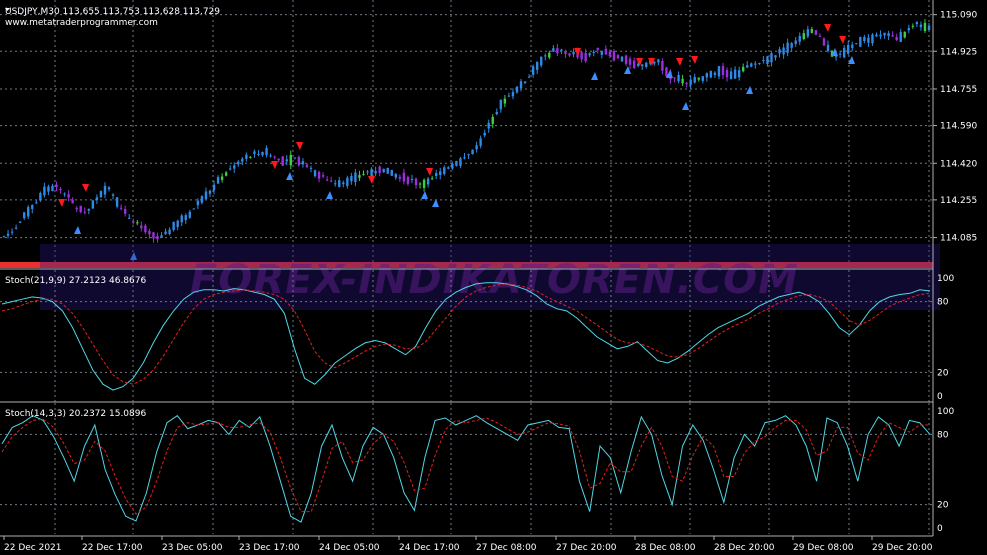  Describe the element at coordinates (33, 548) in the screenshot. I see `time-axis-label: 22 Dec 2021` at that location.